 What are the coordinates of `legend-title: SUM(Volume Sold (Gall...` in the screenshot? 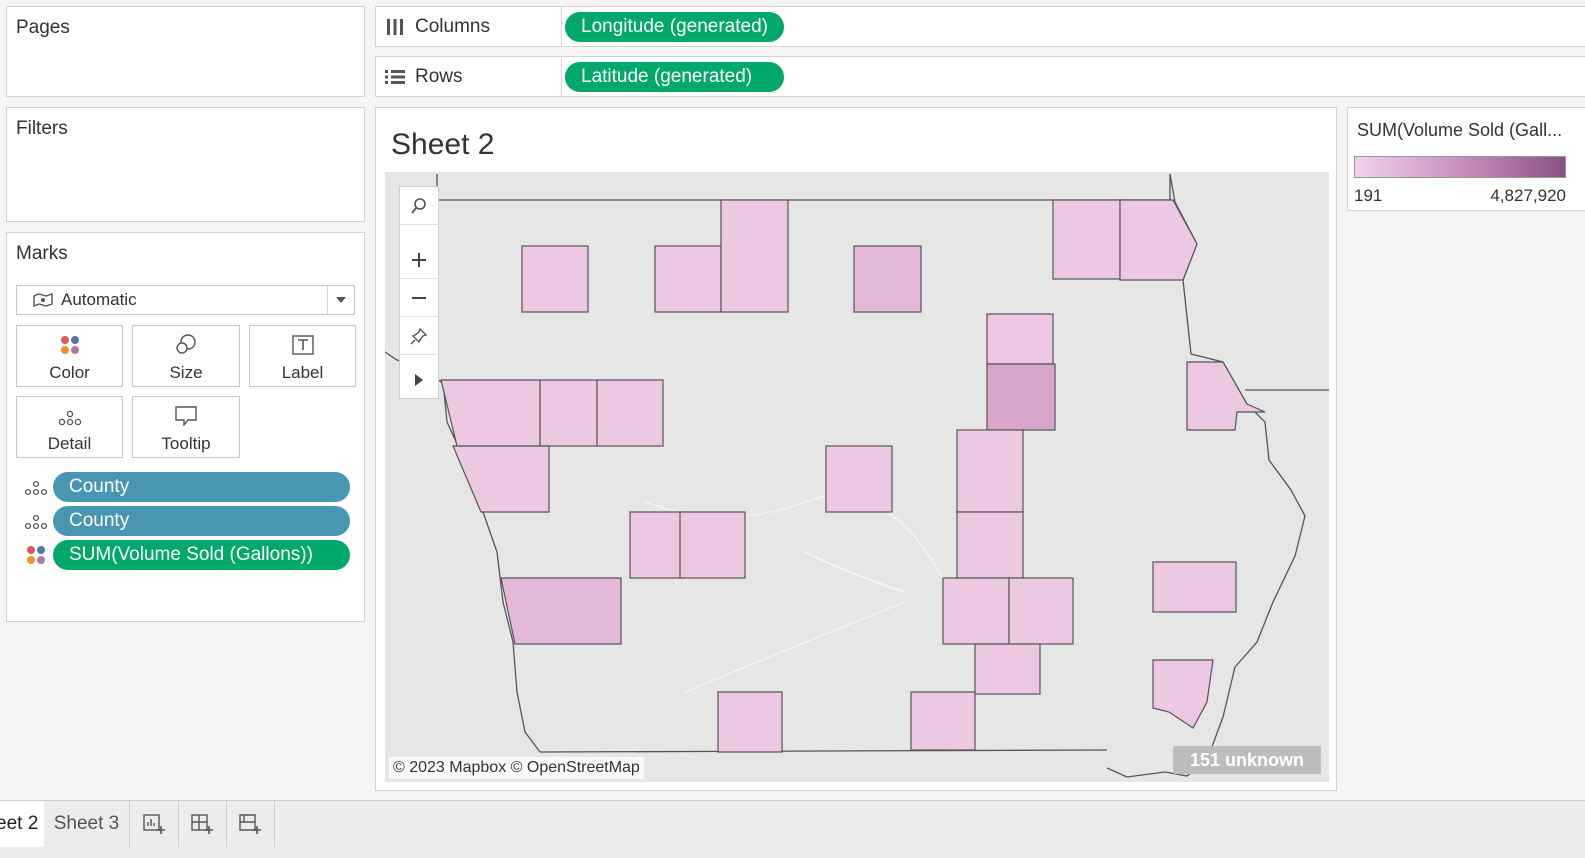 It's located at (1460, 130).